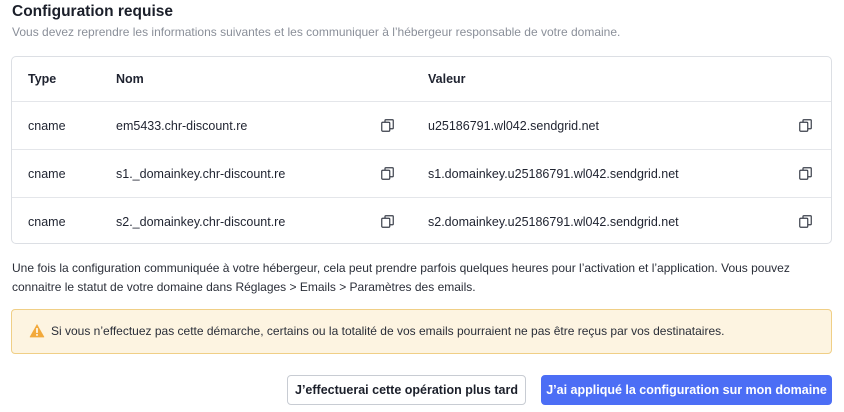 The width and height of the screenshot is (844, 412). I want to click on do-later-button: J’effectuerai cette opération plus tard, so click(406, 390).